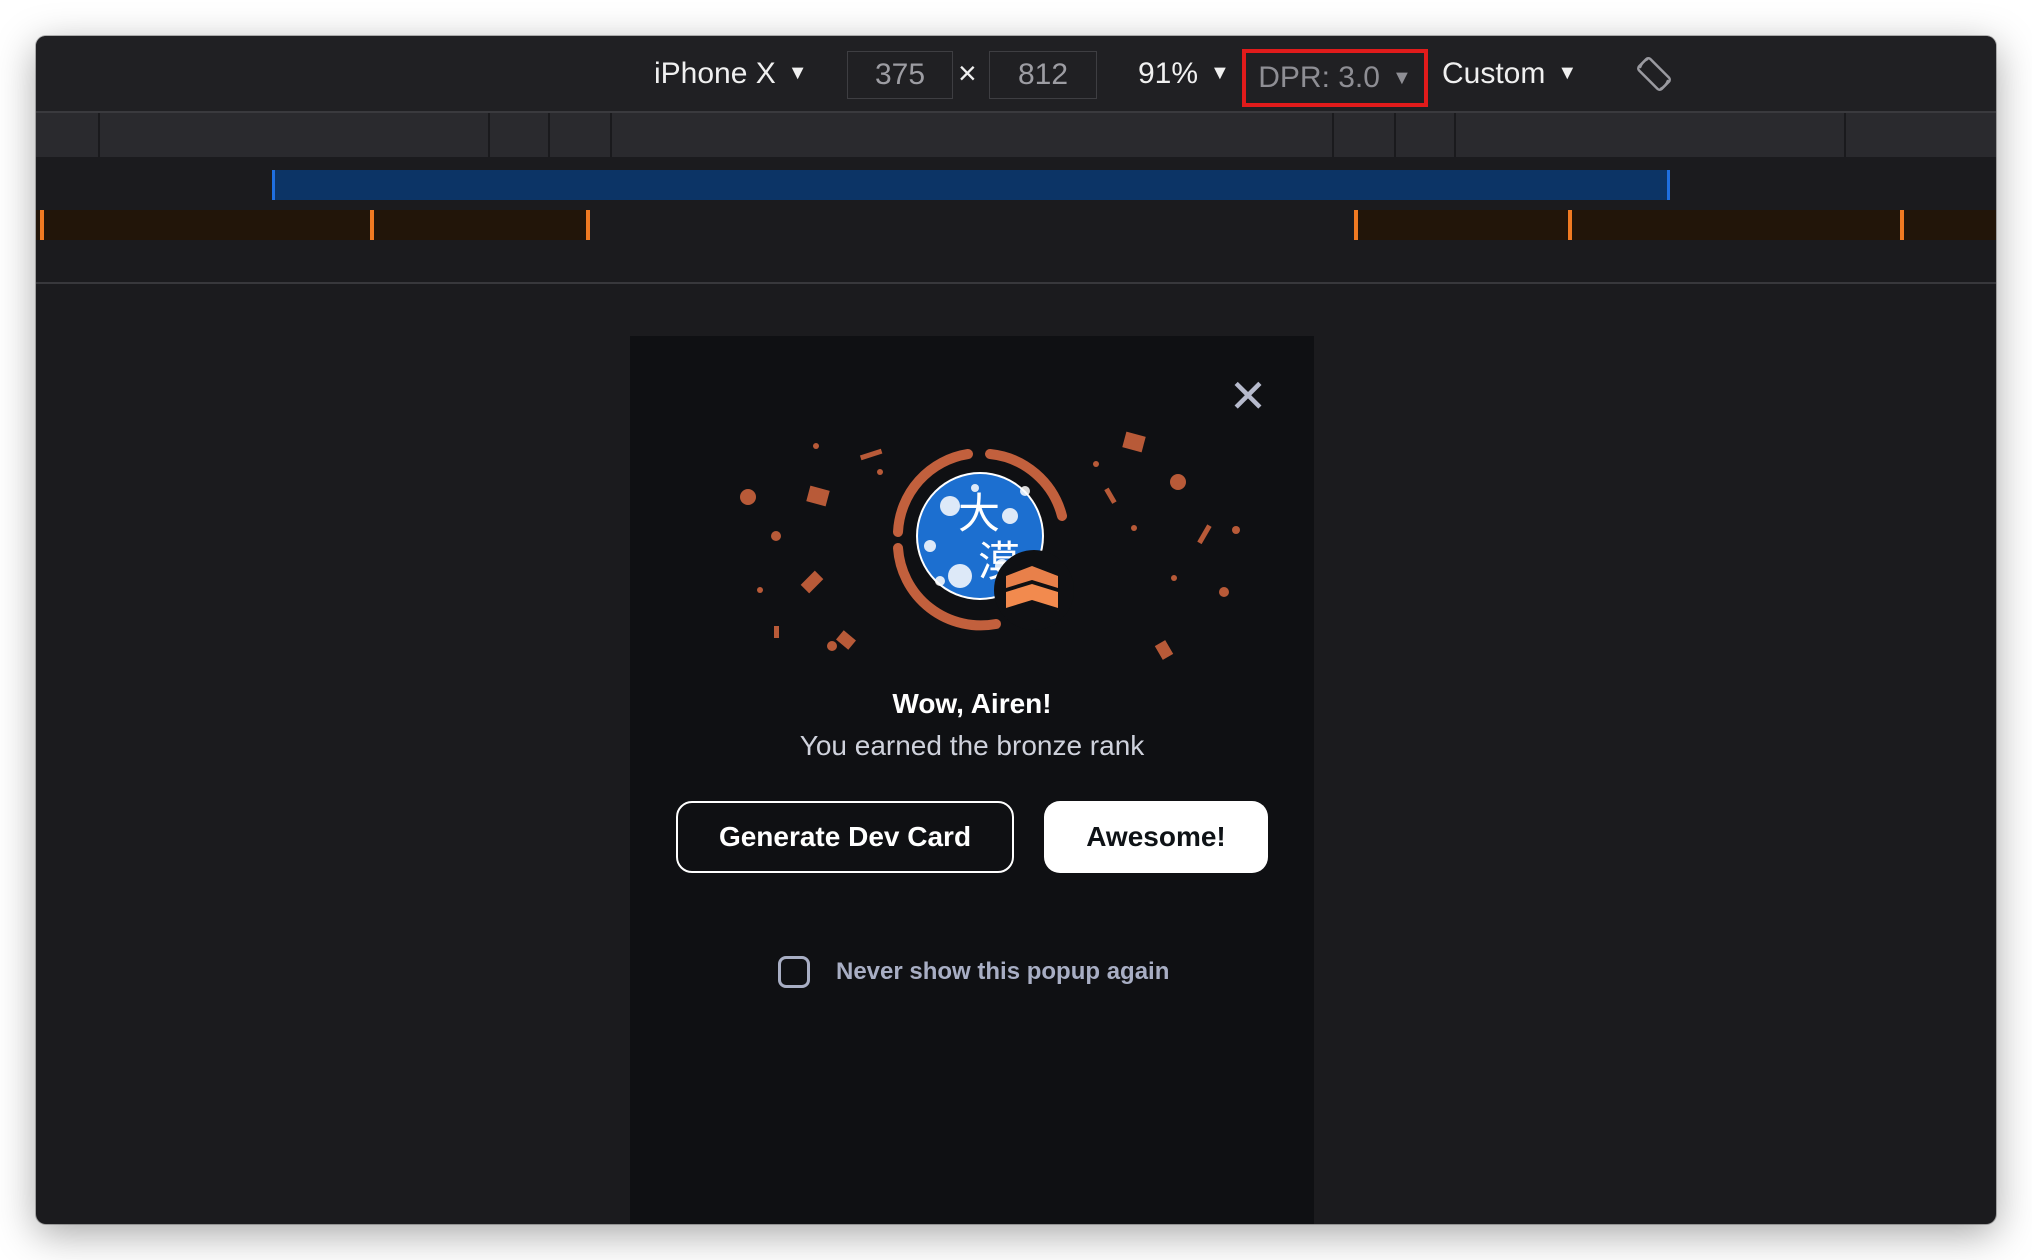  What do you see at coordinates (1494, 73) in the screenshot?
I see `throttle-label: Custom` at bounding box center [1494, 73].